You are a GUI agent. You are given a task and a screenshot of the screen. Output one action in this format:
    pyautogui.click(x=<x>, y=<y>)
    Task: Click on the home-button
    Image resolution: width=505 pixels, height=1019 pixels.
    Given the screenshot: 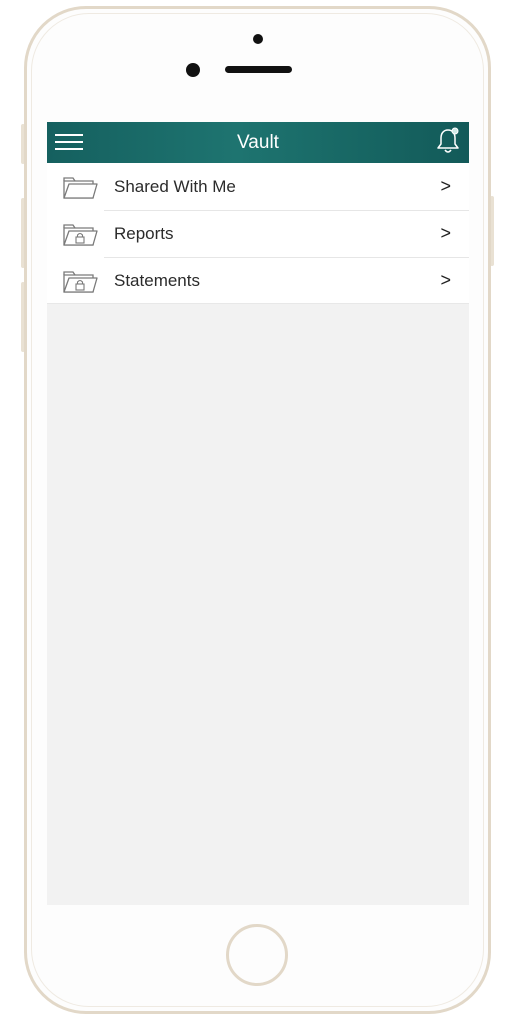 What is the action you would take?
    pyautogui.click(x=257, y=955)
    